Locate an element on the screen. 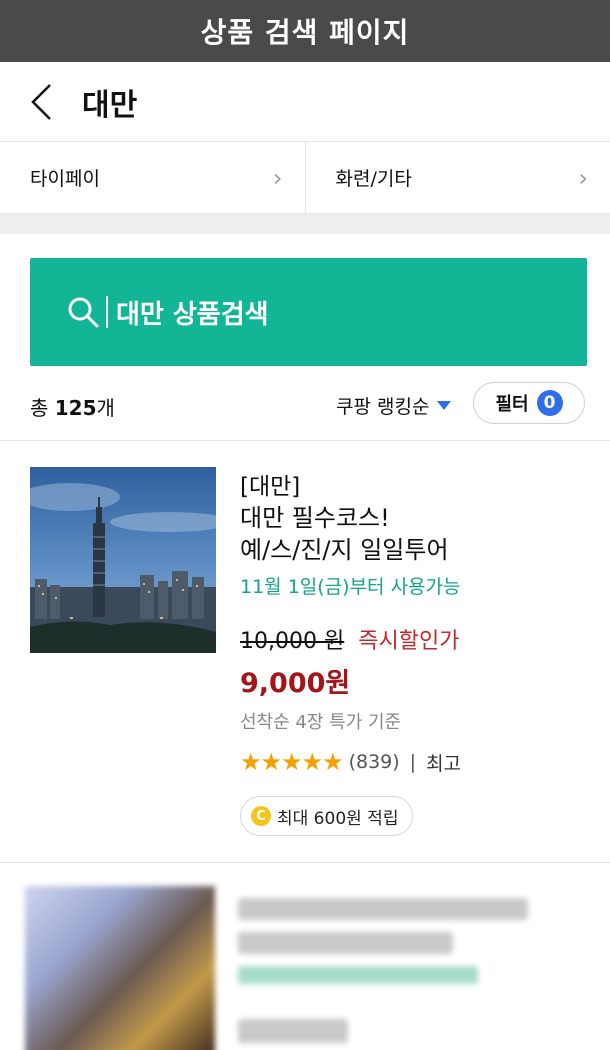 This screenshot has height=1050, width=610. back-button is located at coordinates (45, 102).